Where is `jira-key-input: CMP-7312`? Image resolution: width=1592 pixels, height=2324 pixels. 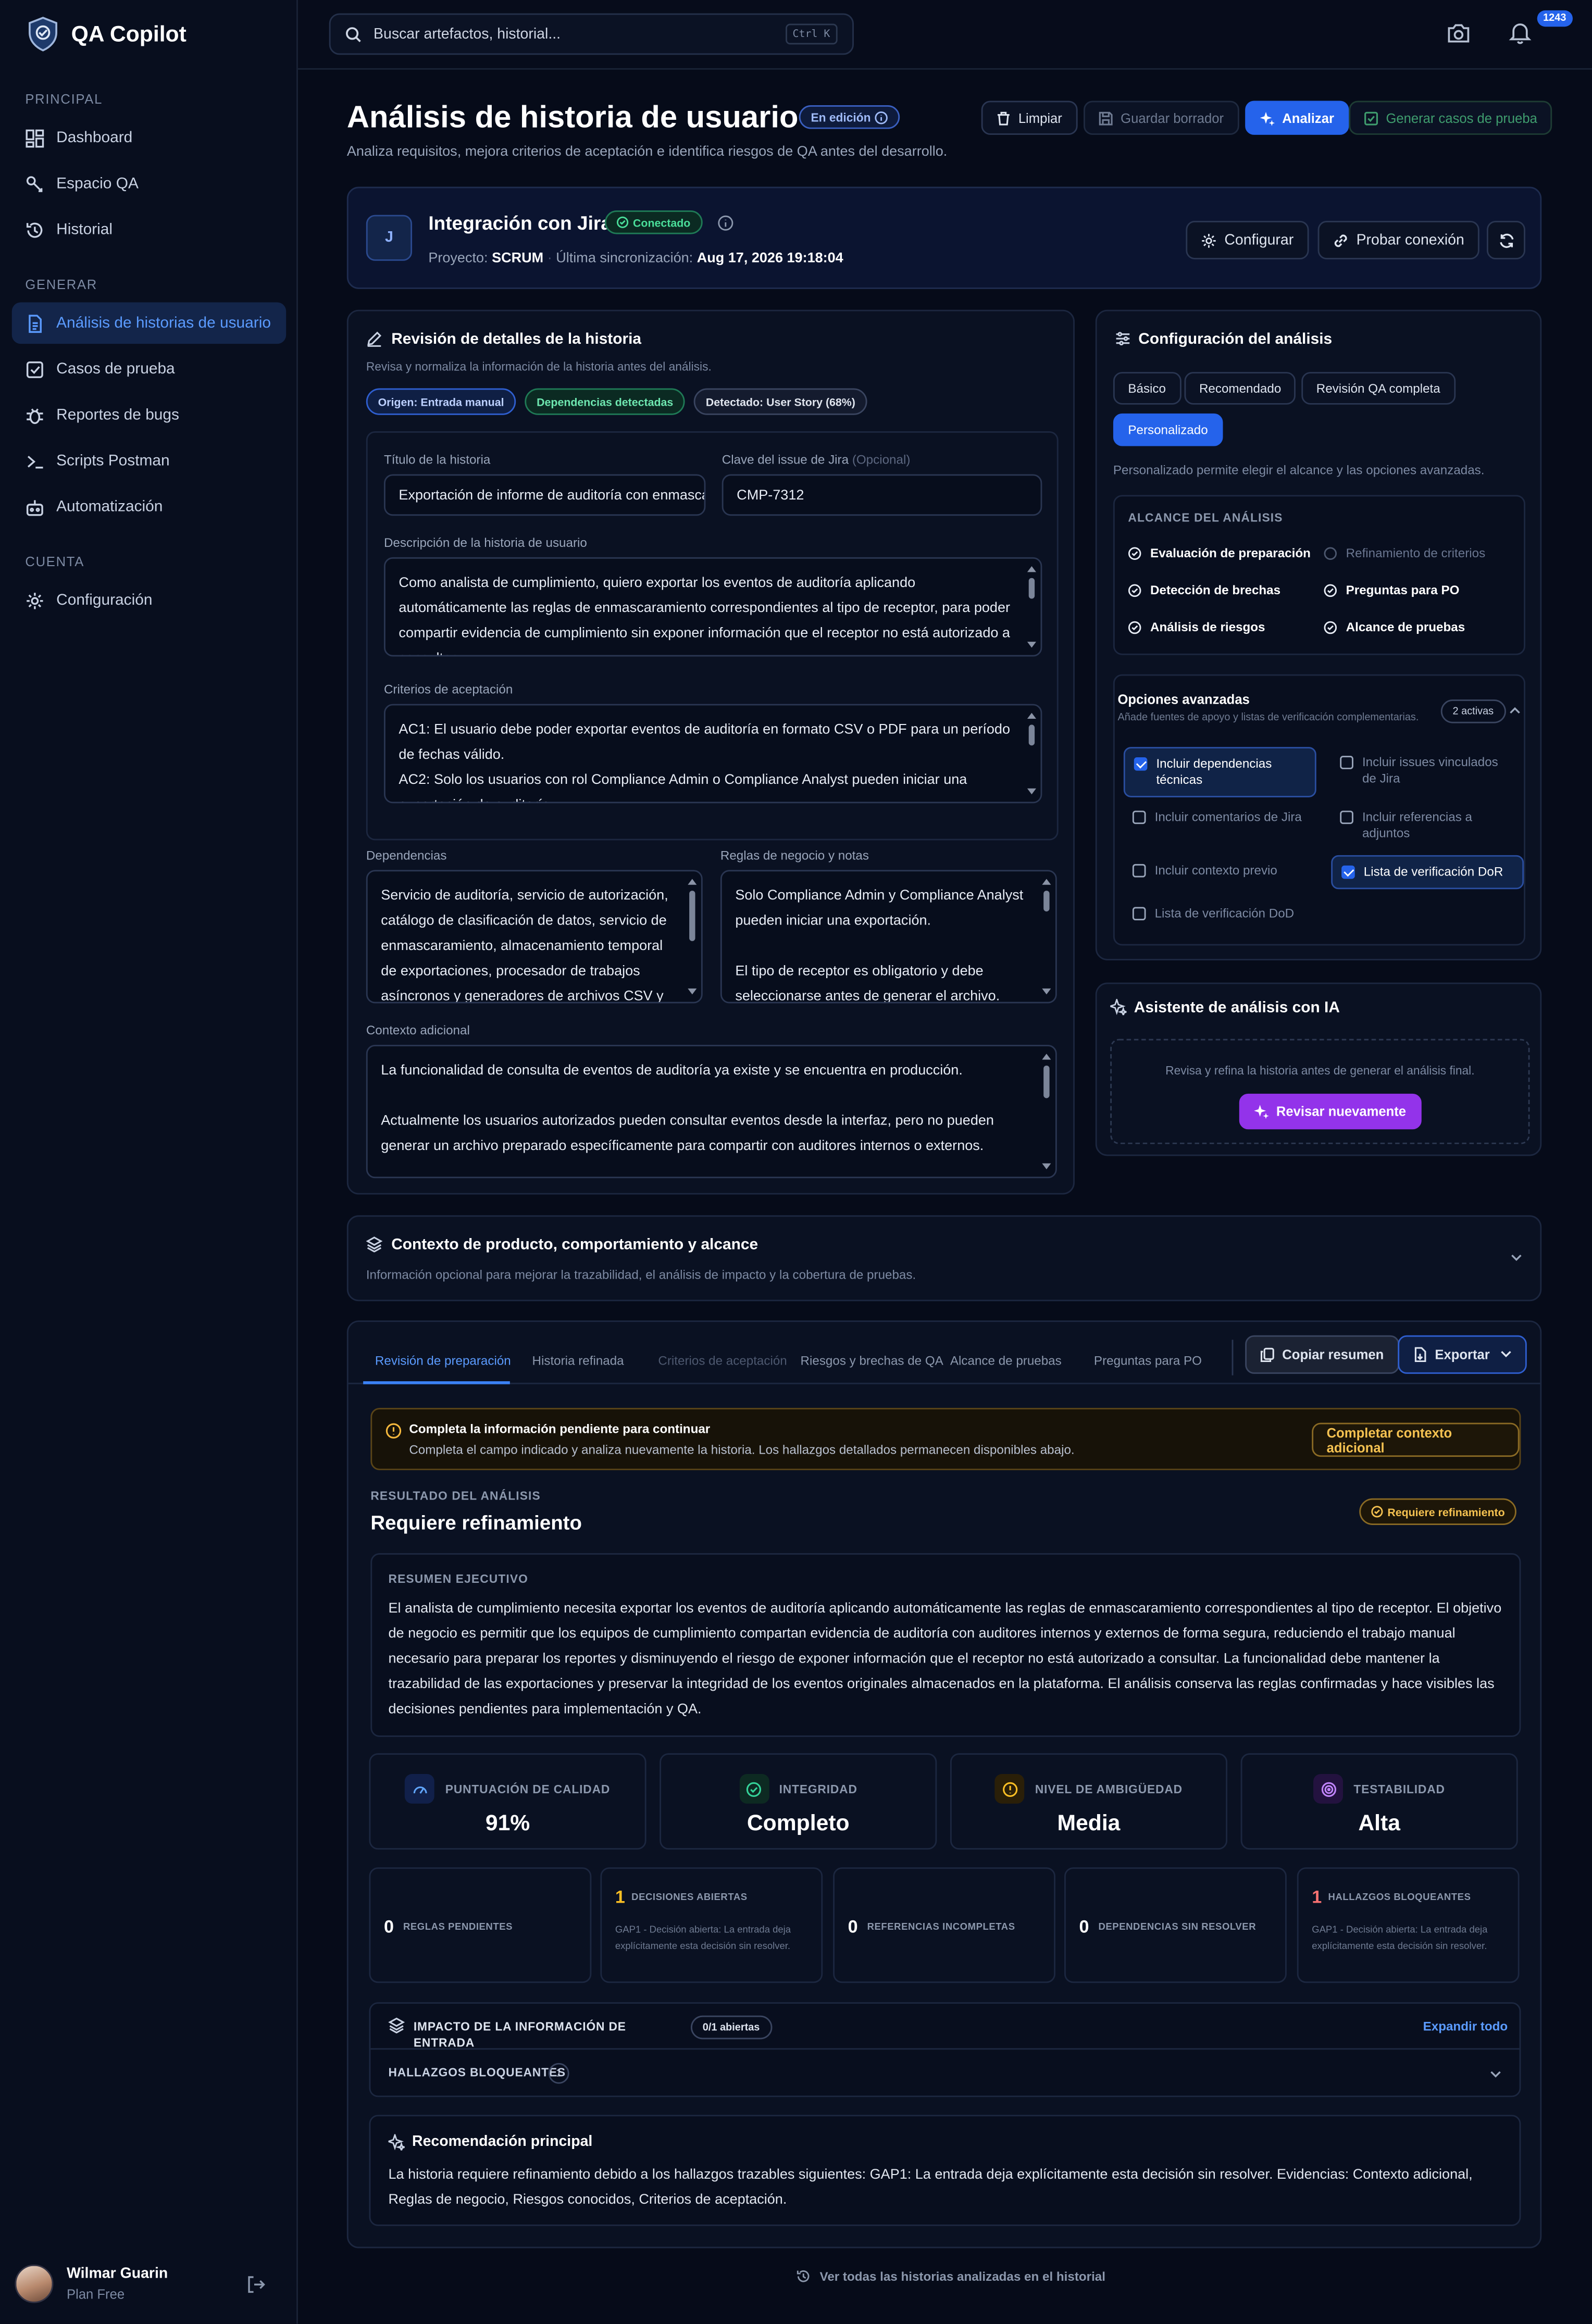
jira-key-input: CMP-7312 is located at coordinates (882, 495).